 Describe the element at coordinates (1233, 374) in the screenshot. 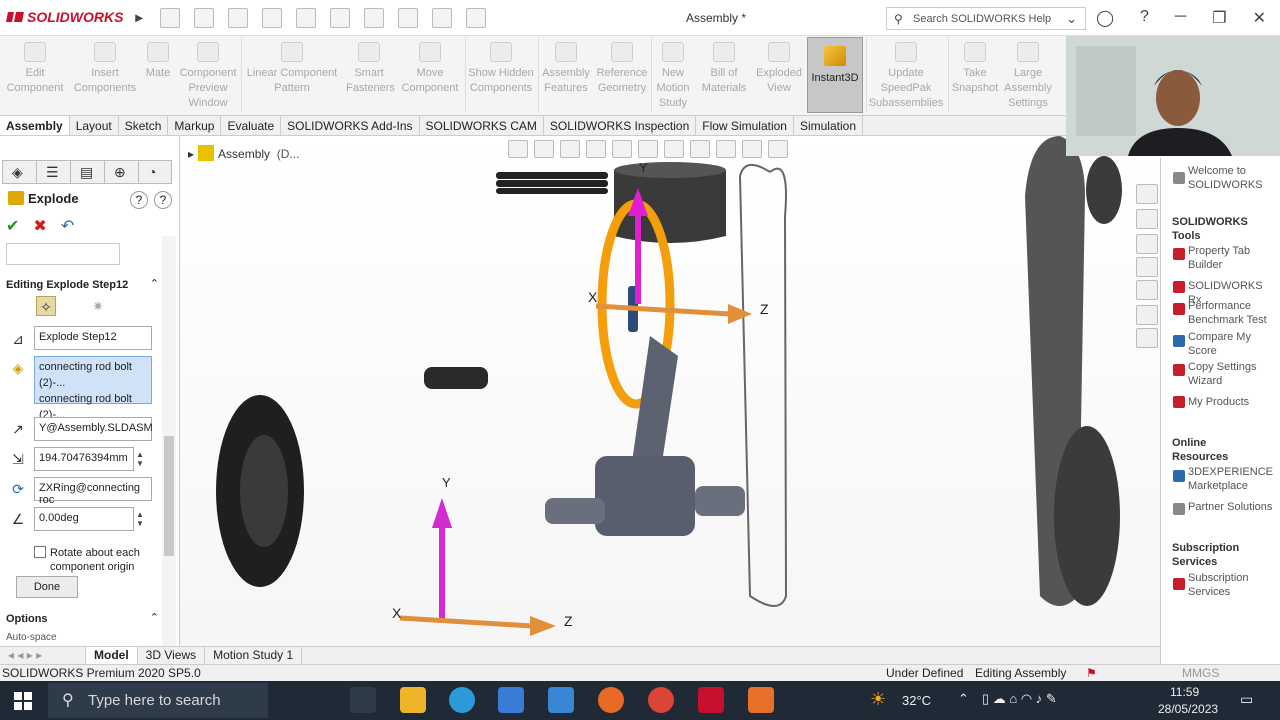

I see `tools-item: Copy Settings Wizard` at that location.